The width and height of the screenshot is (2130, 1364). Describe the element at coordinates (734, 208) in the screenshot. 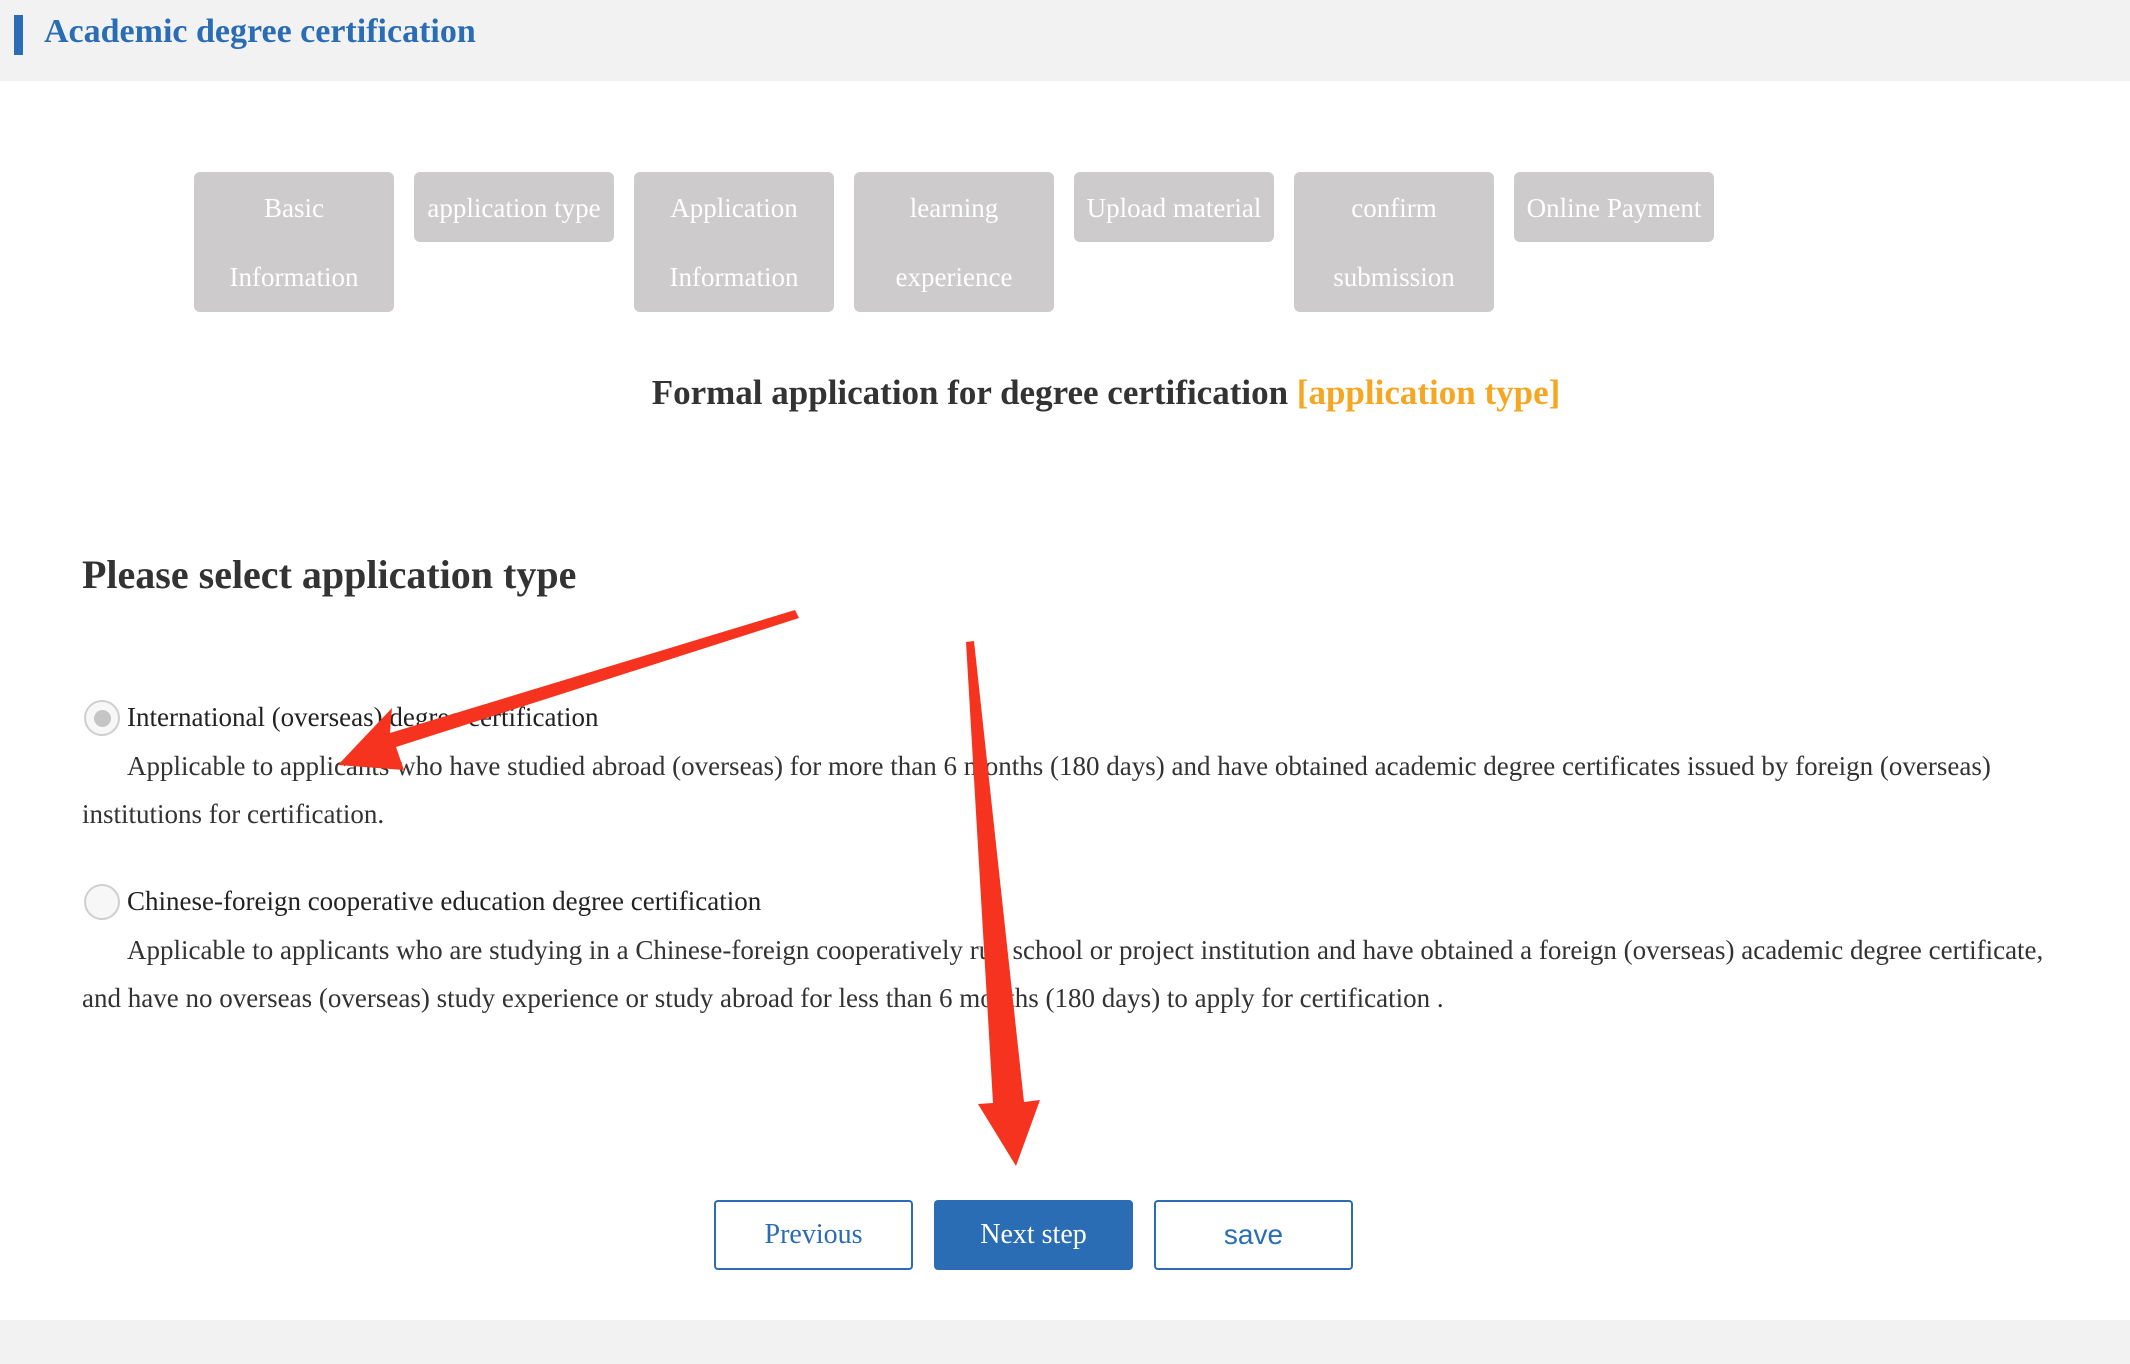

I see `step-label-line1: Application` at that location.